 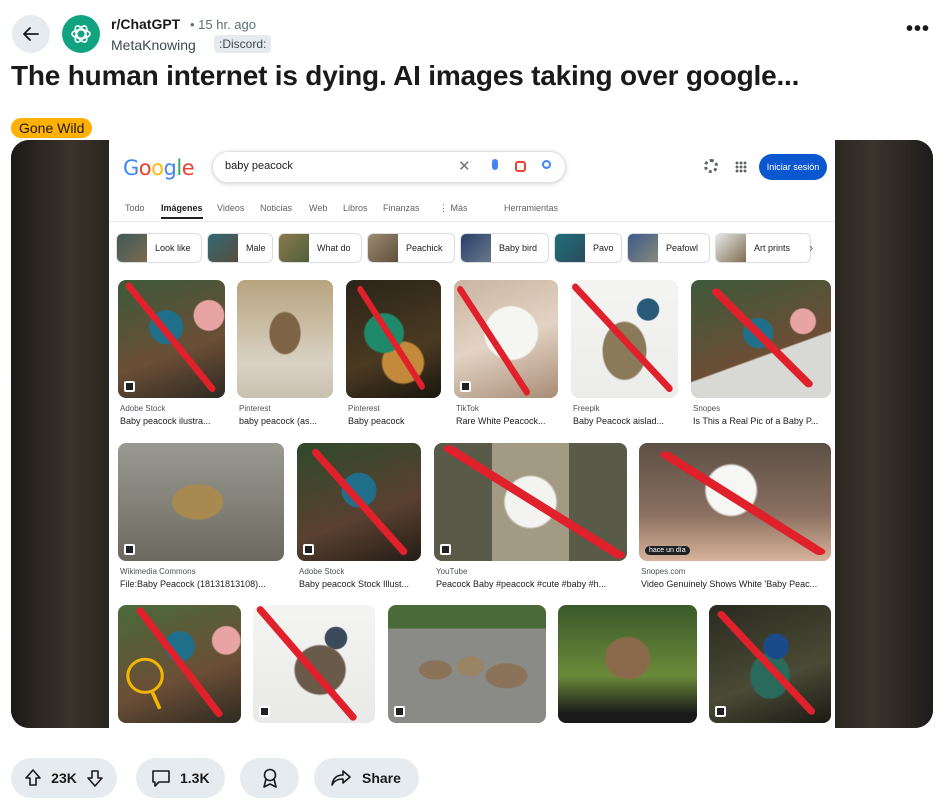 What do you see at coordinates (243, 44) in the screenshot?
I see `author-flair: :Discord:` at bounding box center [243, 44].